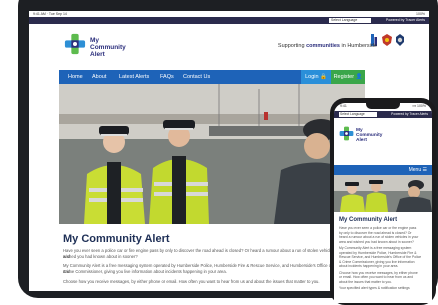  What do you see at coordinates (229, 41) in the screenshot?
I see `site-header: My Community Alert` at bounding box center [229, 41].